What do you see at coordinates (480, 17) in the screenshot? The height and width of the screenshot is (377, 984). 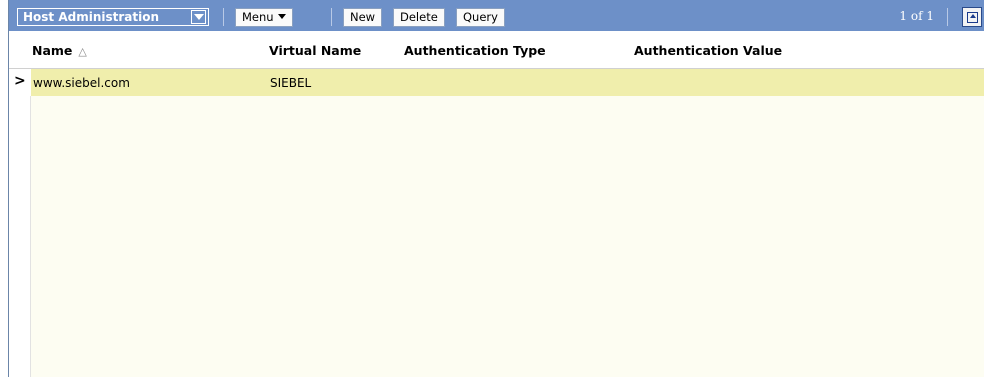 I see `query-button: Query` at bounding box center [480, 17].